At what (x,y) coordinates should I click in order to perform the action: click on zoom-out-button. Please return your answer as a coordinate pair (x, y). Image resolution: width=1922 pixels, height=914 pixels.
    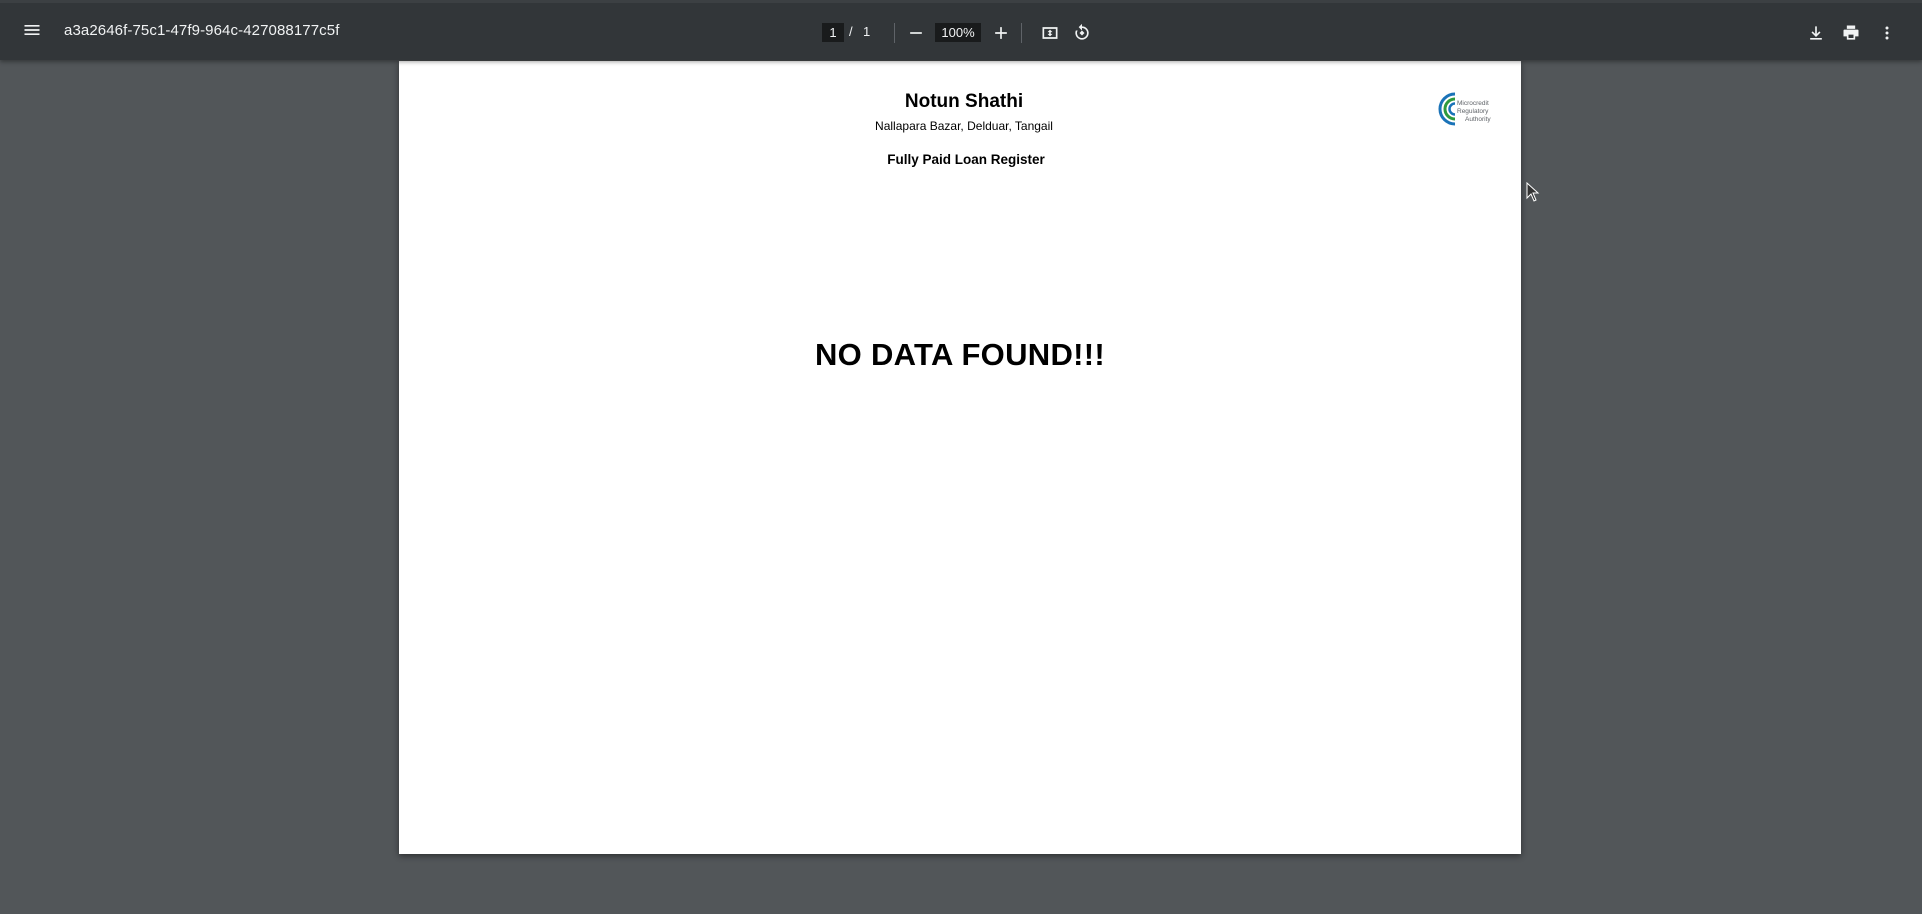
    Looking at the image, I should click on (916, 33).